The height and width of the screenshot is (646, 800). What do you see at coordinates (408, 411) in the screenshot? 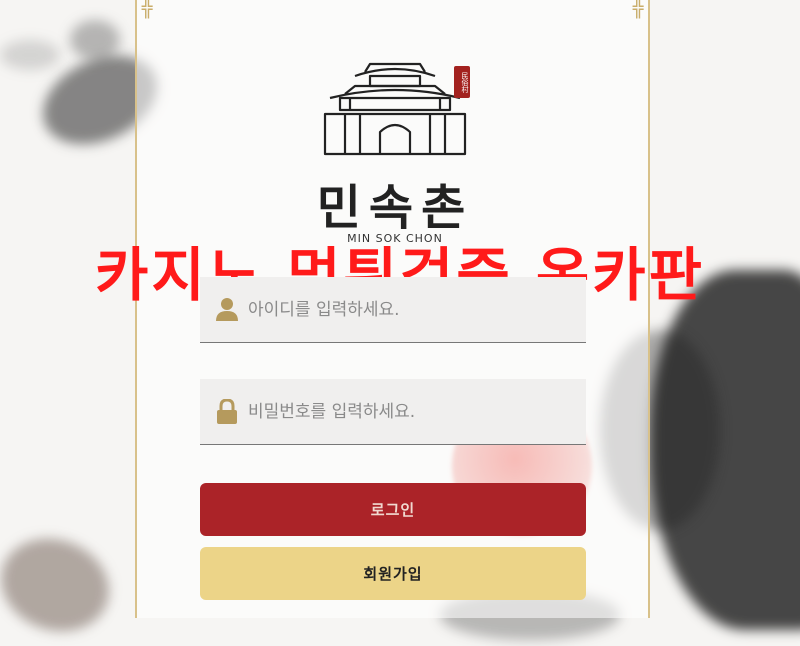
I see `password-input` at bounding box center [408, 411].